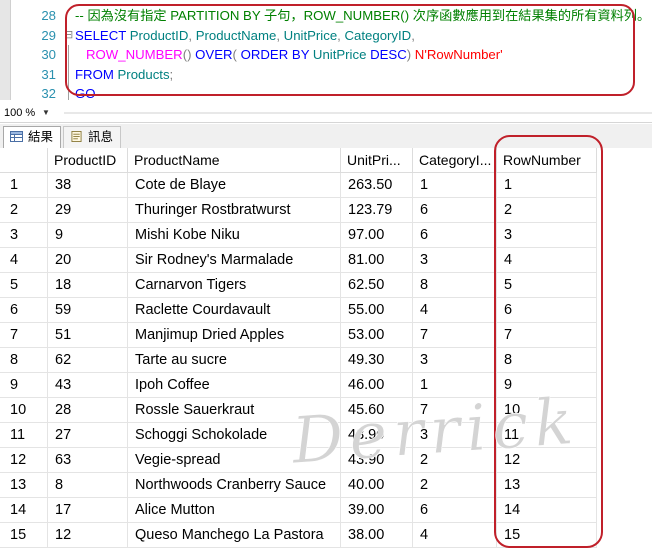 This screenshot has height=548, width=652. I want to click on table-cell: 13, so click(547, 485).